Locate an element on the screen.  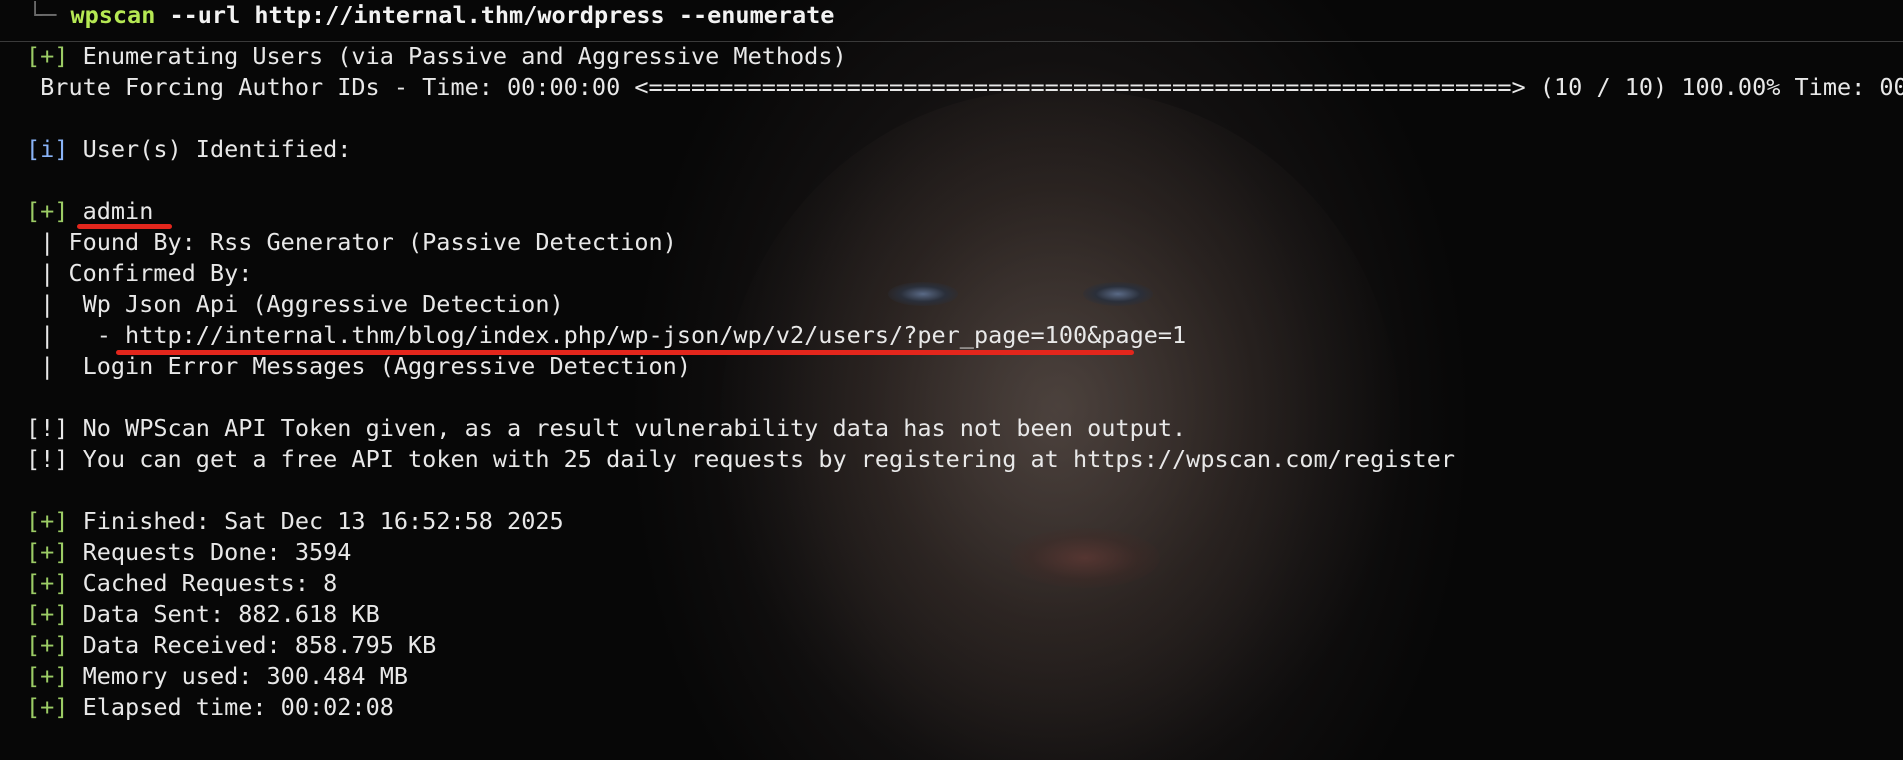
line-text: Memory used: 300.484 MB is located at coordinates (245, 676).